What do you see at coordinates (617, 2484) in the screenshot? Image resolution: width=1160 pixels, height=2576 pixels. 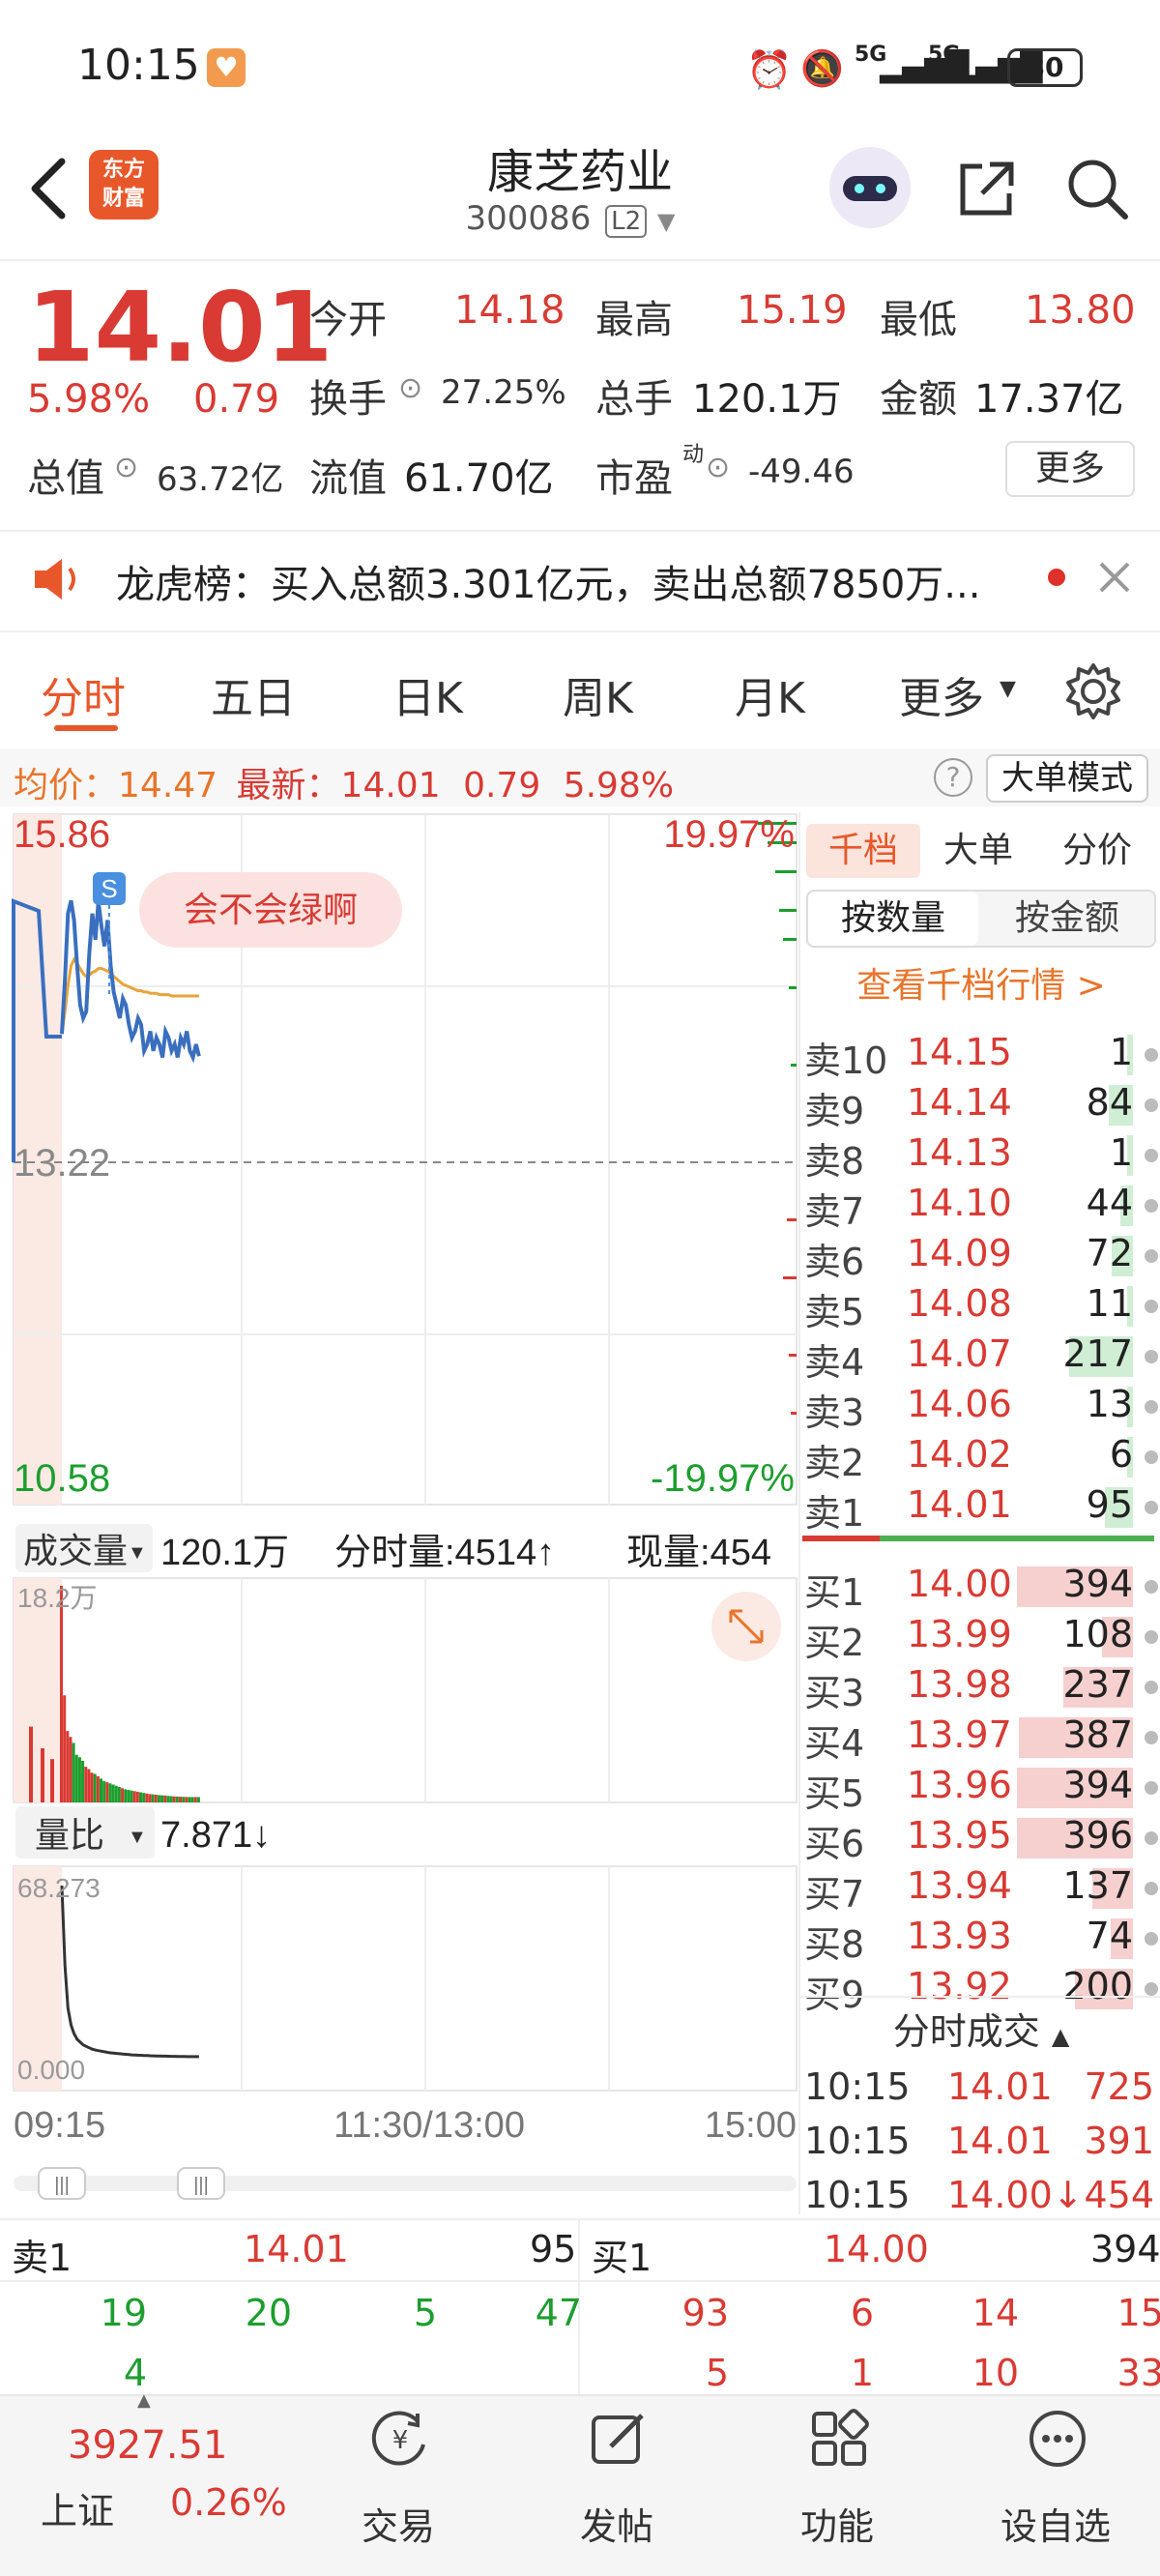 I see `nav-post: 发帖` at bounding box center [617, 2484].